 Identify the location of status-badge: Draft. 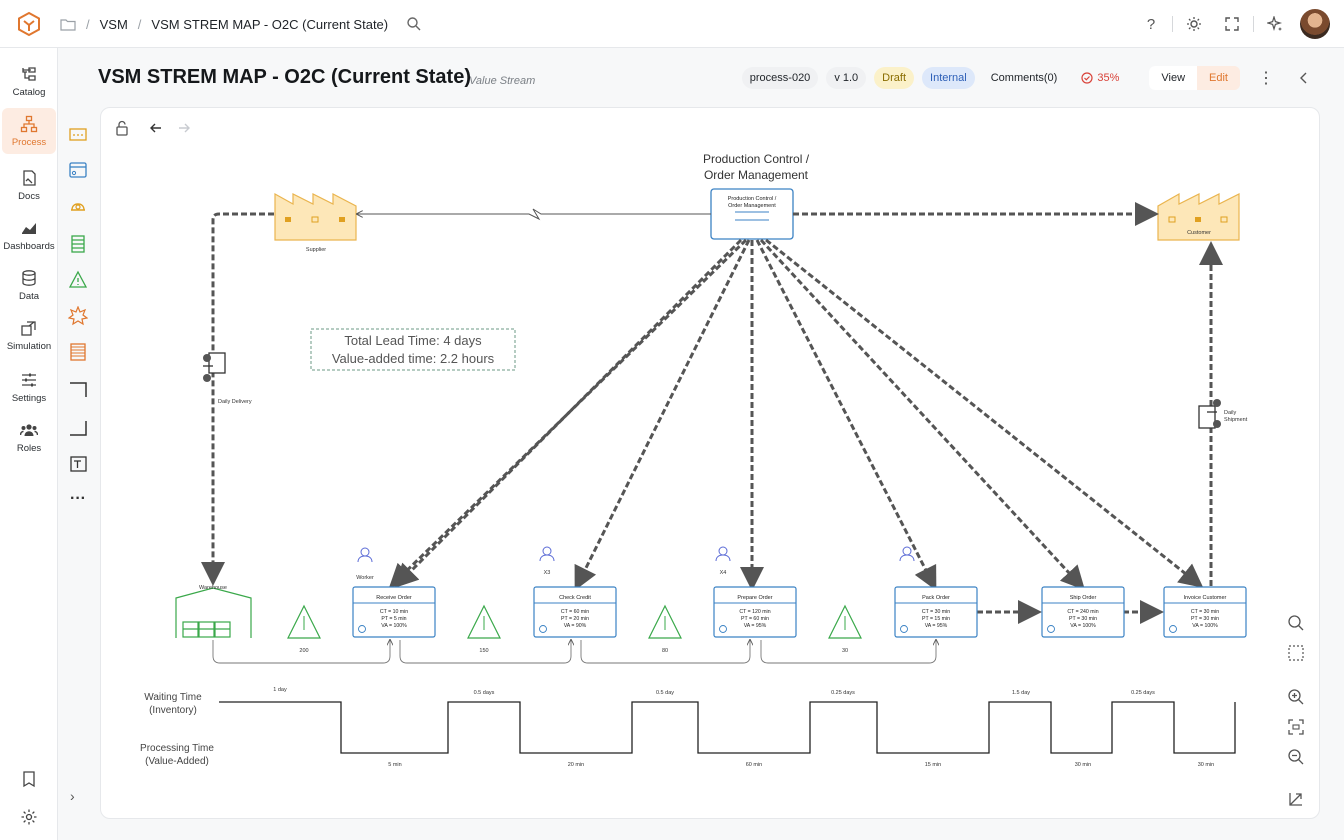
(894, 78).